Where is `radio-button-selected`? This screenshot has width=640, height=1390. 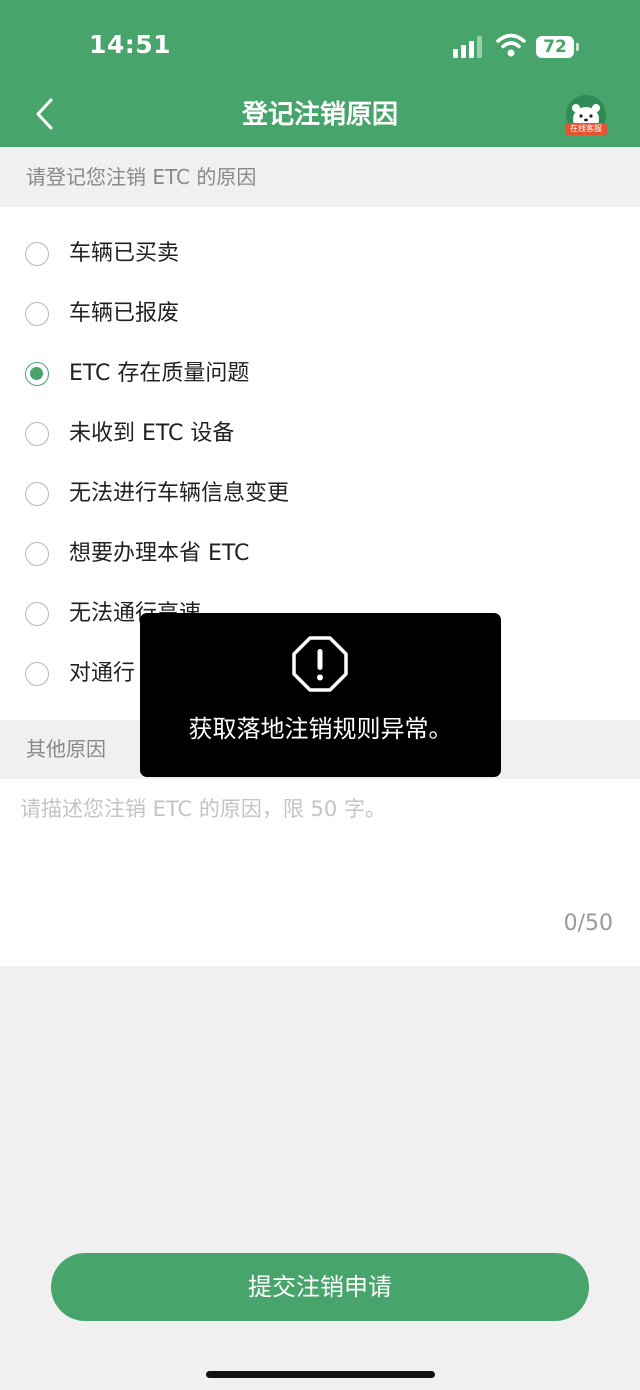 radio-button-selected is located at coordinates (37, 374).